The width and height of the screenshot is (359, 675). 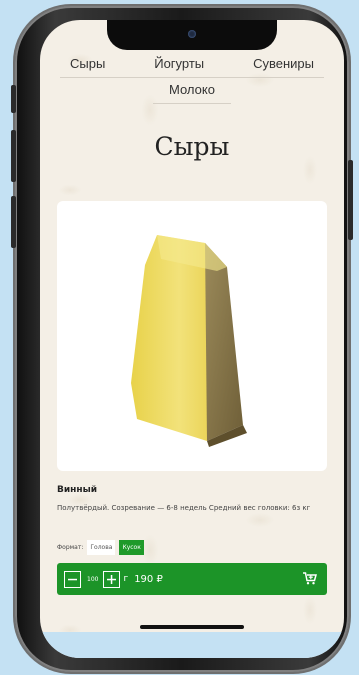 I want to click on phone-side-button, so click(x=13, y=99).